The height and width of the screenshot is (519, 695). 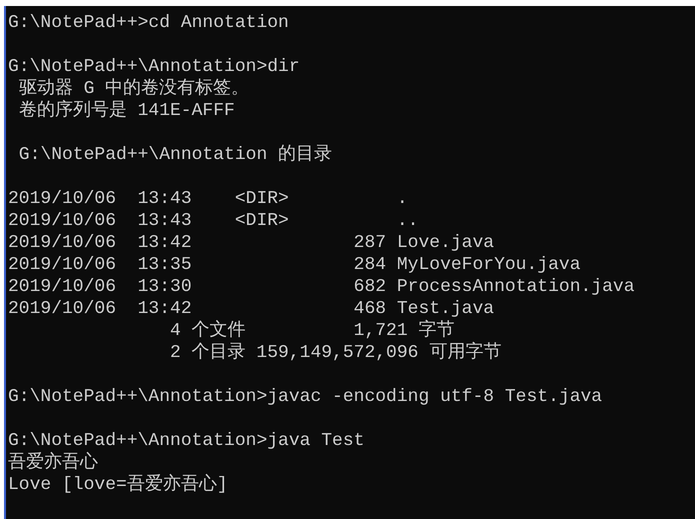 What do you see at coordinates (251, 309) in the screenshot?
I see `console-line: 2019/10/06 13:42 468 Test.java` at bounding box center [251, 309].